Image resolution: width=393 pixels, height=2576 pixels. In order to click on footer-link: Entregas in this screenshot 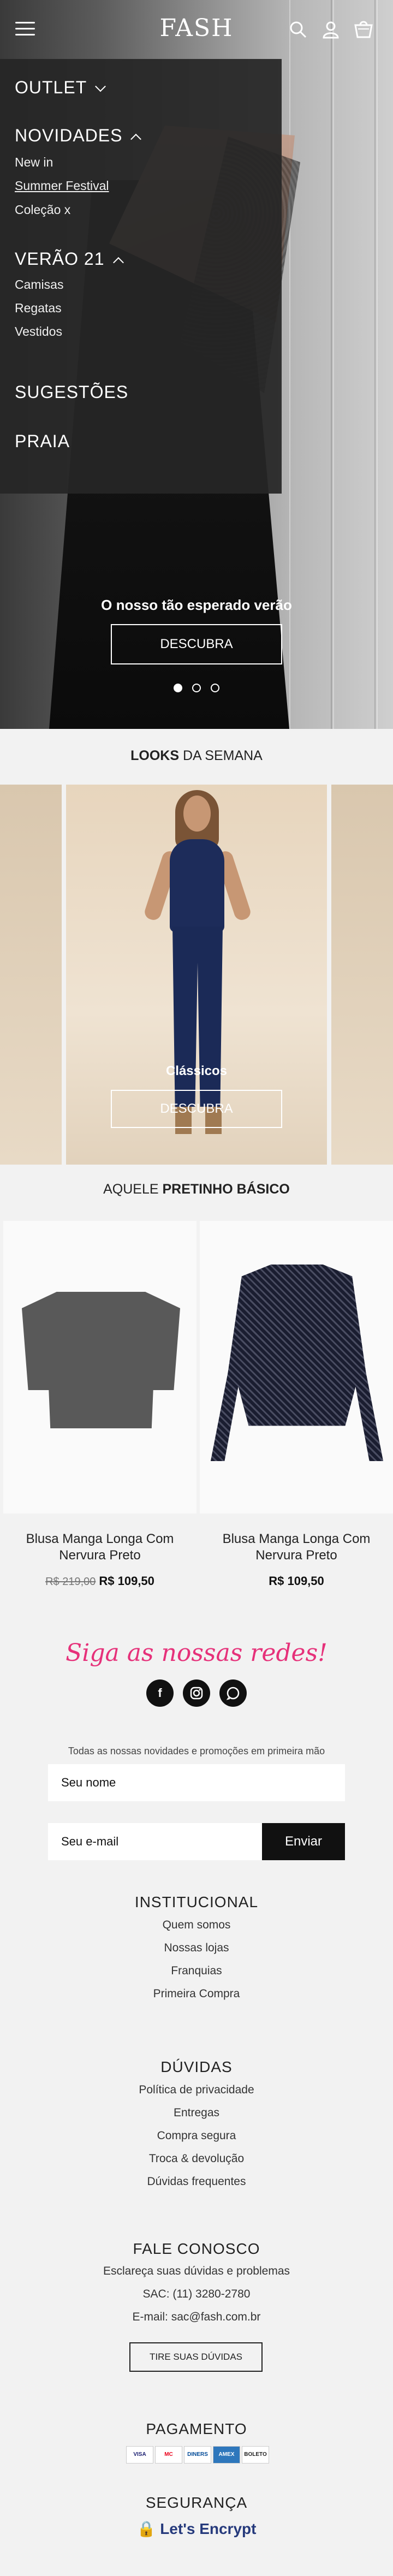, I will do `click(196, 2113)`.